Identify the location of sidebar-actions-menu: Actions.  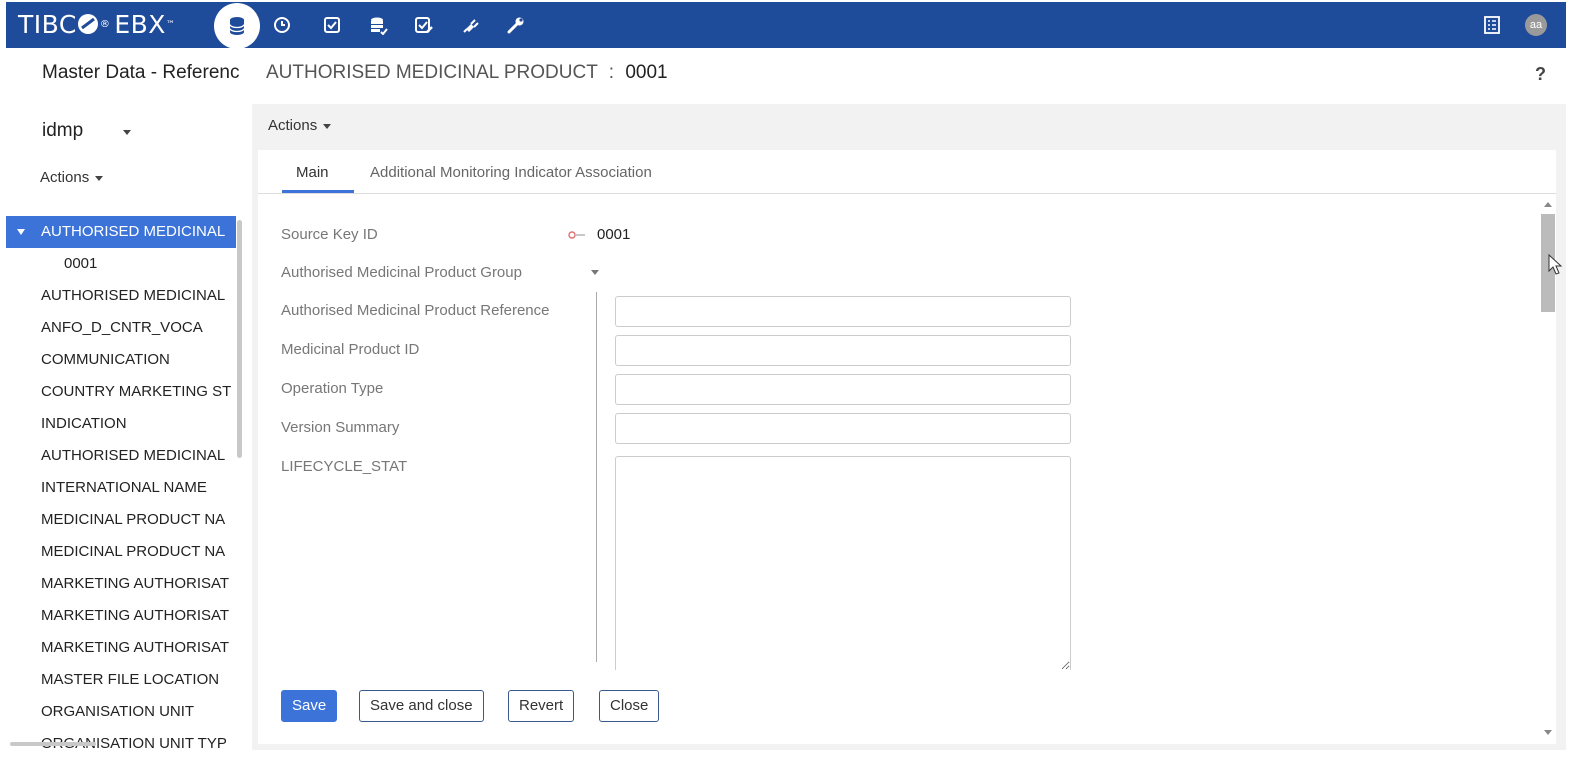
(72, 177).